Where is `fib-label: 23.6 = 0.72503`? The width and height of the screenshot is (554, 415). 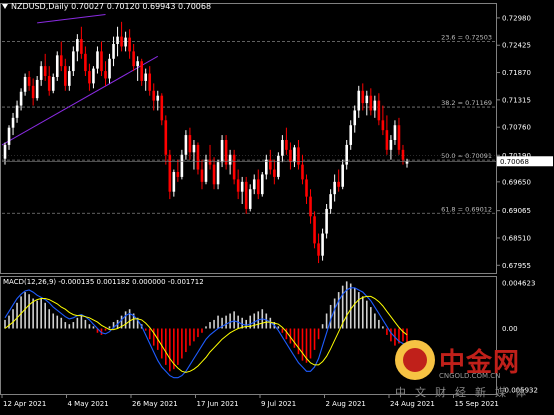
fib-label: 23.6 = 0.72503 is located at coordinates (466, 37).